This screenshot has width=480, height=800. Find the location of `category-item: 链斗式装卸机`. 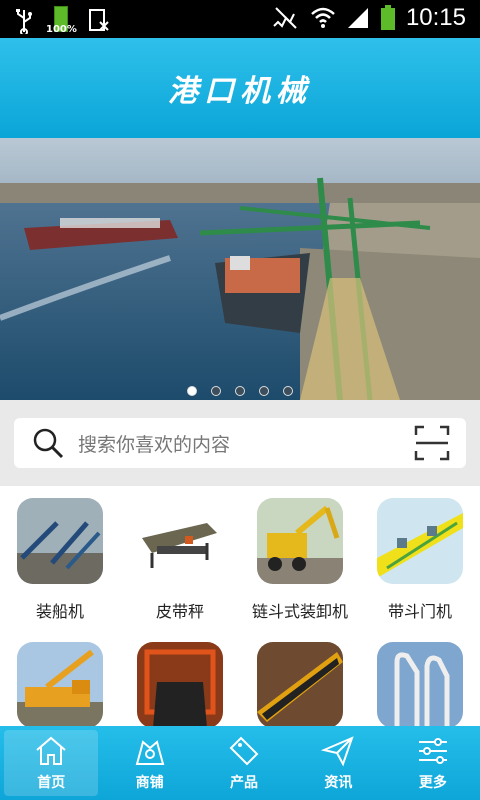

category-item: 链斗式装卸机 is located at coordinates (300, 560).